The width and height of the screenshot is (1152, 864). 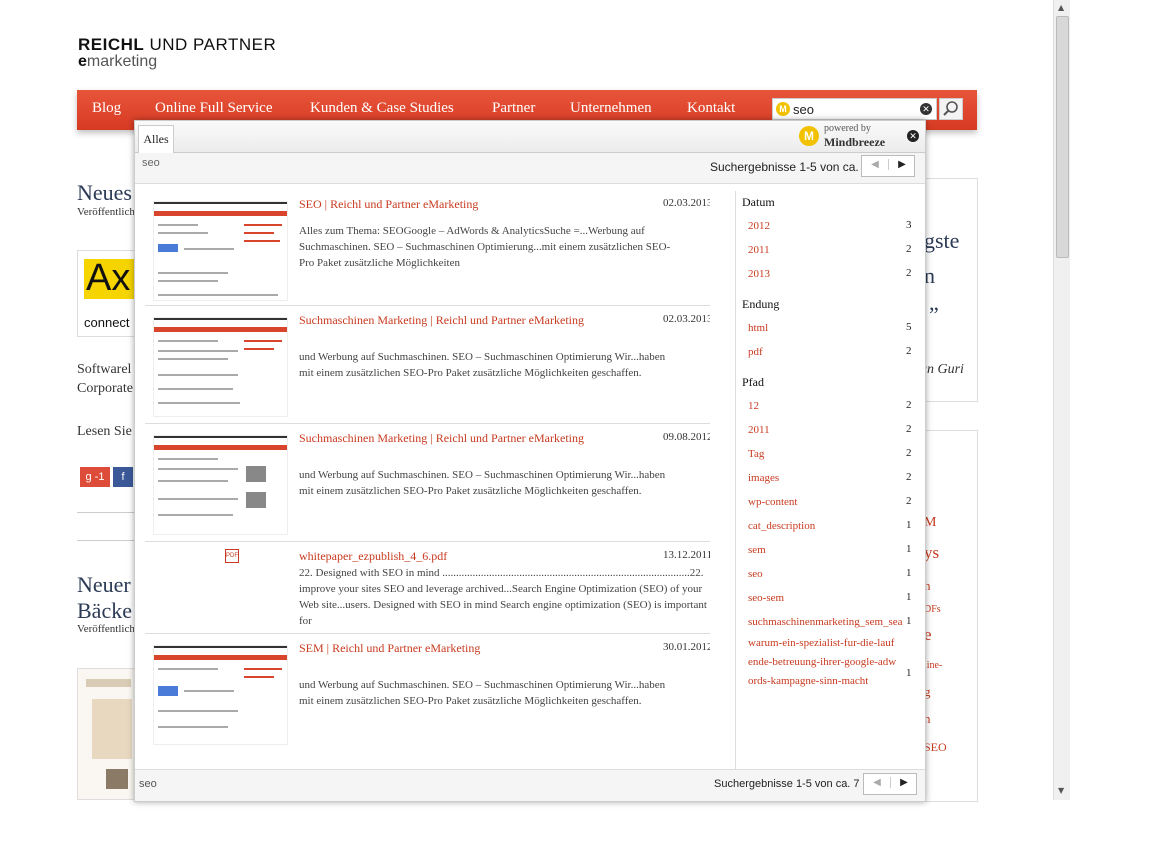 What do you see at coordinates (942, 240) in the screenshot?
I see `bg-right-fragment: gste` at bounding box center [942, 240].